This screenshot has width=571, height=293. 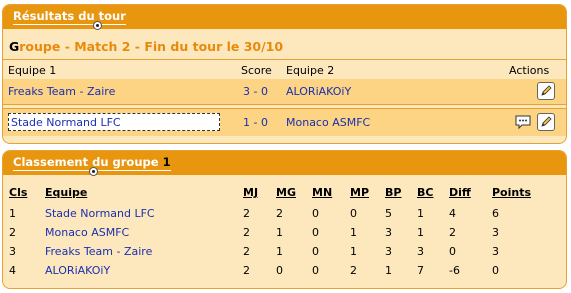 I want to click on match-team1-link-selected: Stade Normand LFC, so click(x=114, y=122).